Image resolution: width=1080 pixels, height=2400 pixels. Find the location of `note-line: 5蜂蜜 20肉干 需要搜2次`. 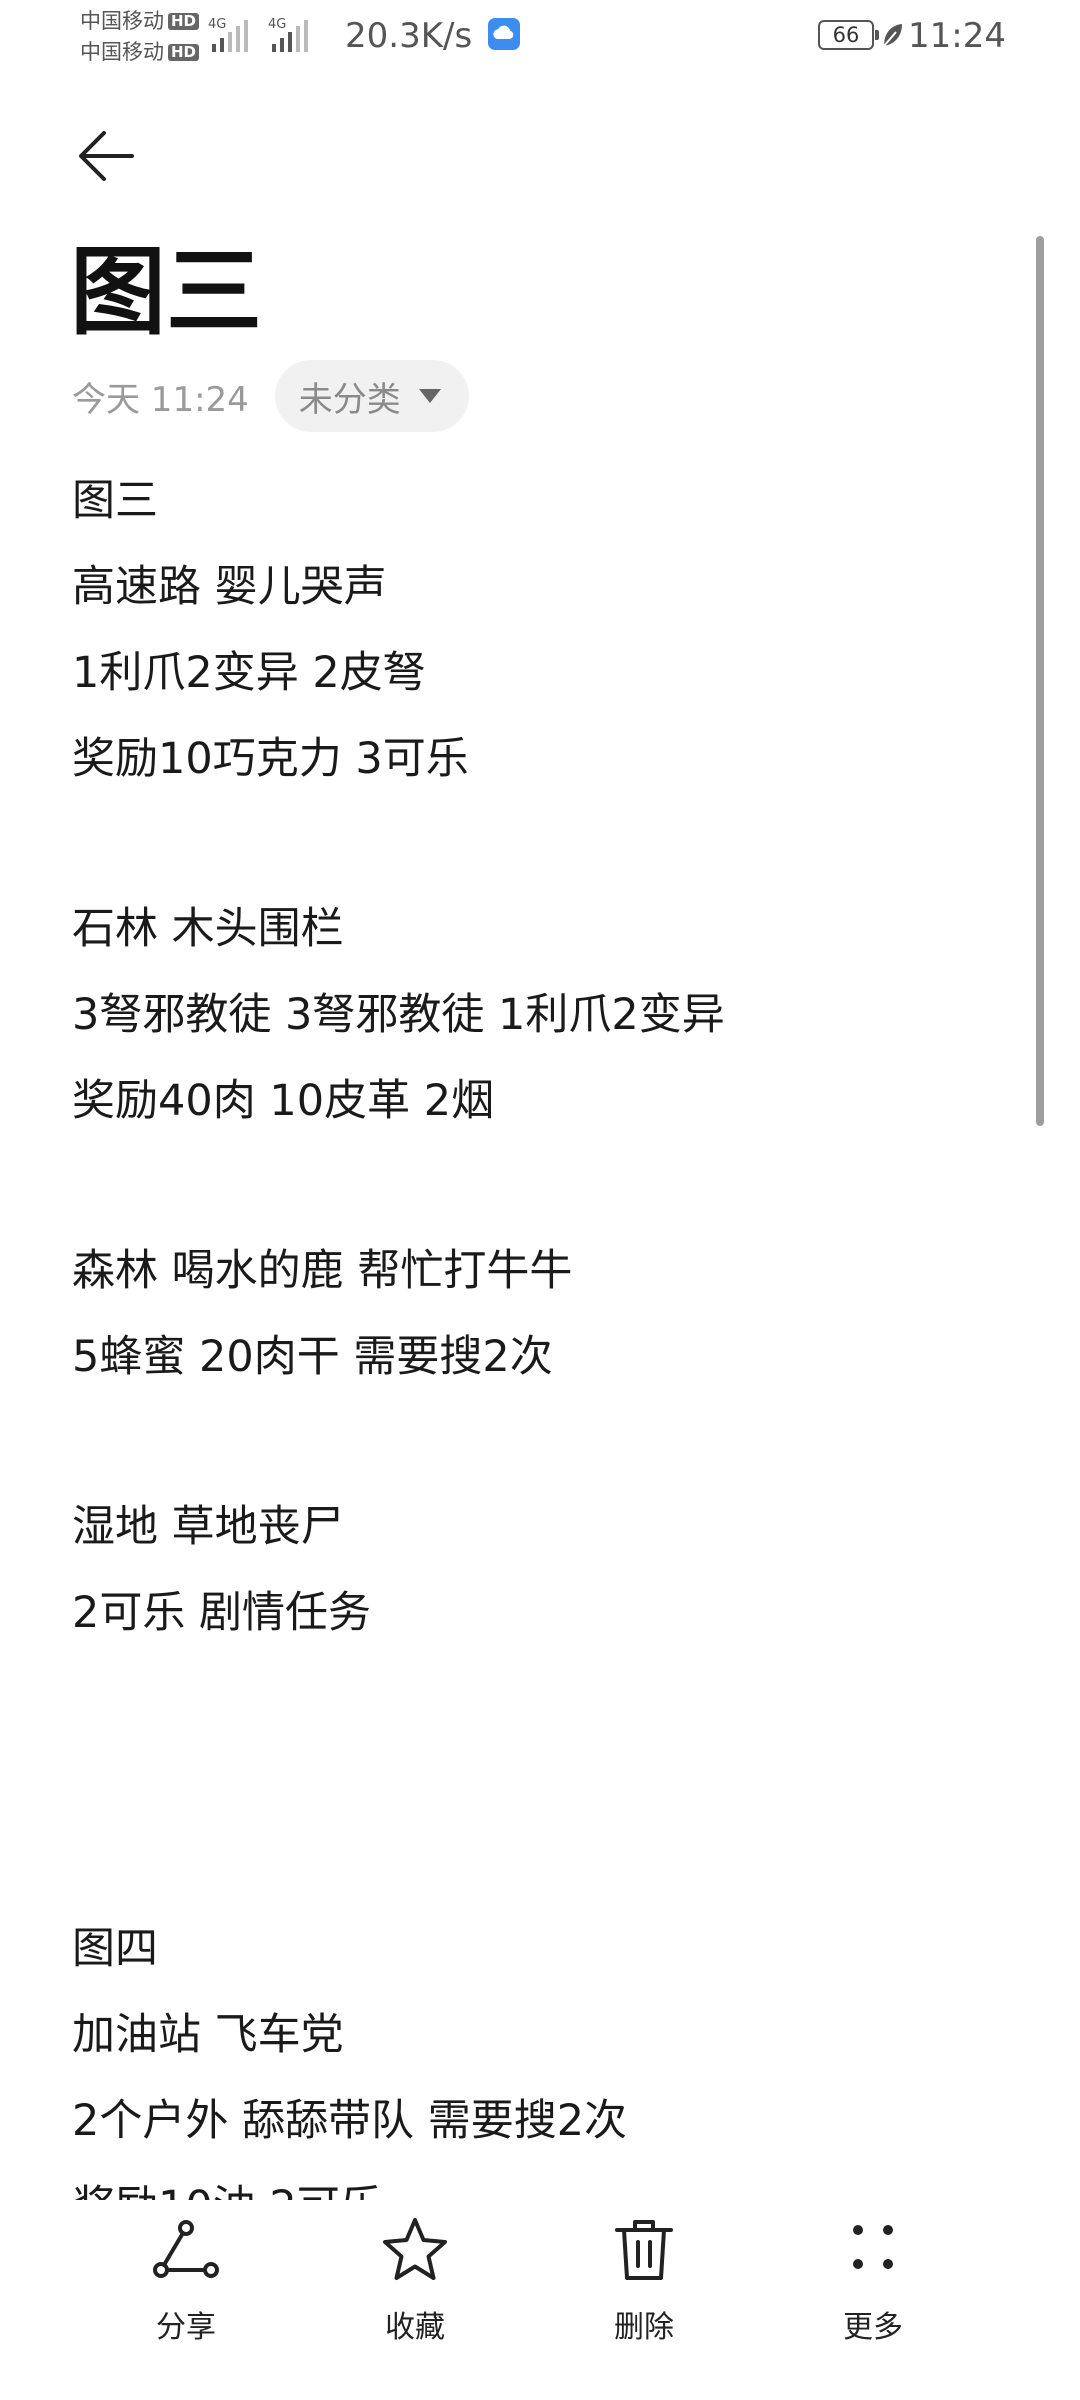

note-line: 5蜂蜜 20肉干 需要搜2次 is located at coordinates (542, 1357).